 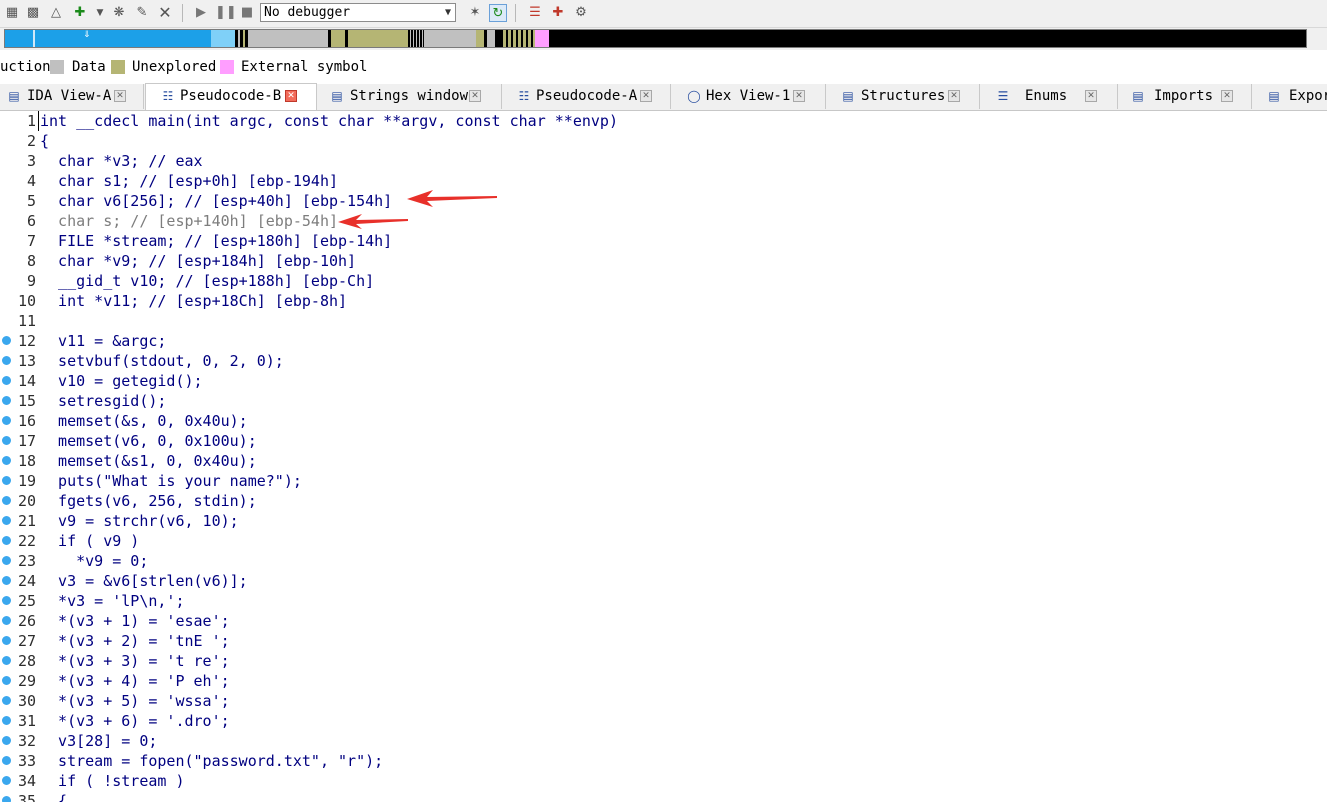 What do you see at coordinates (663, 161) in the screenshot?
I see `code-line: 3 char *v3; // eax` at bounding box center [663, 161].